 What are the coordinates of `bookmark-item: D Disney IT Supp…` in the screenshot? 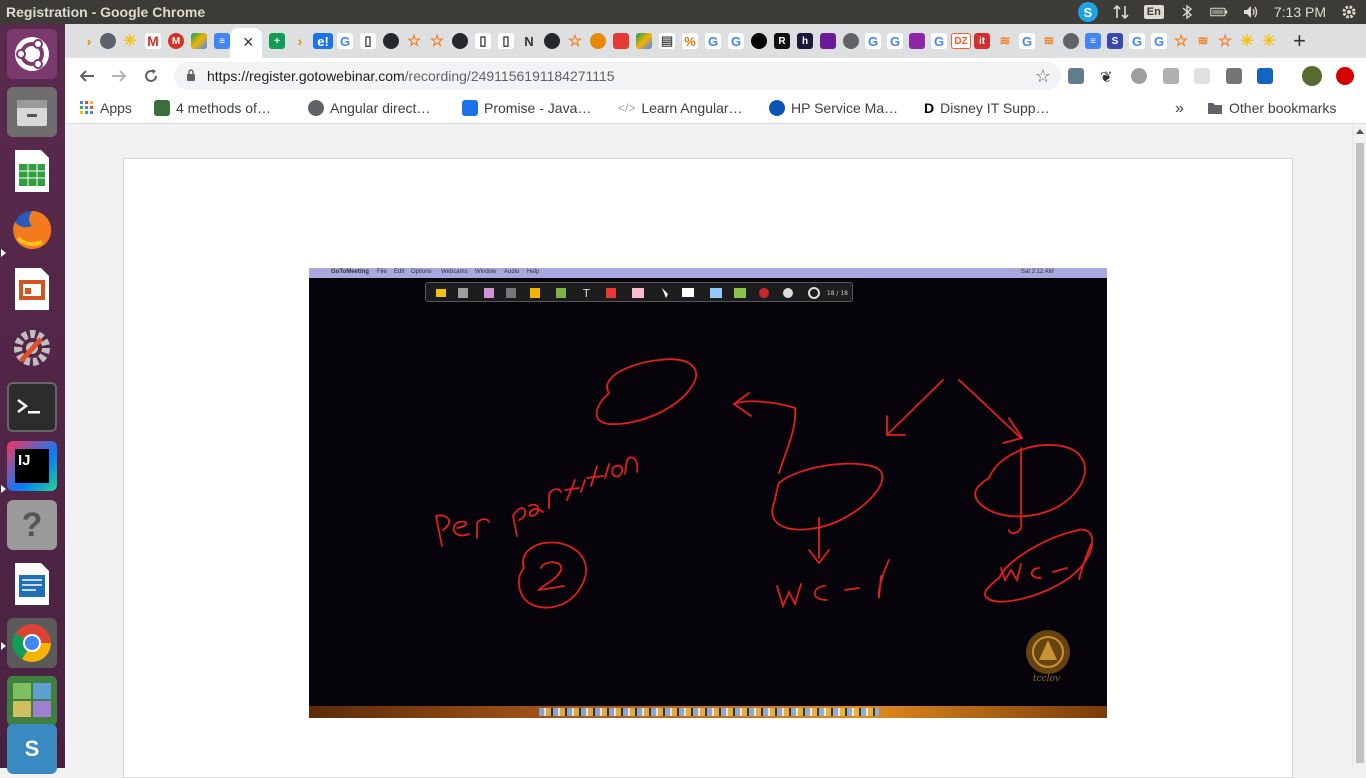 It's located at (987, 108).